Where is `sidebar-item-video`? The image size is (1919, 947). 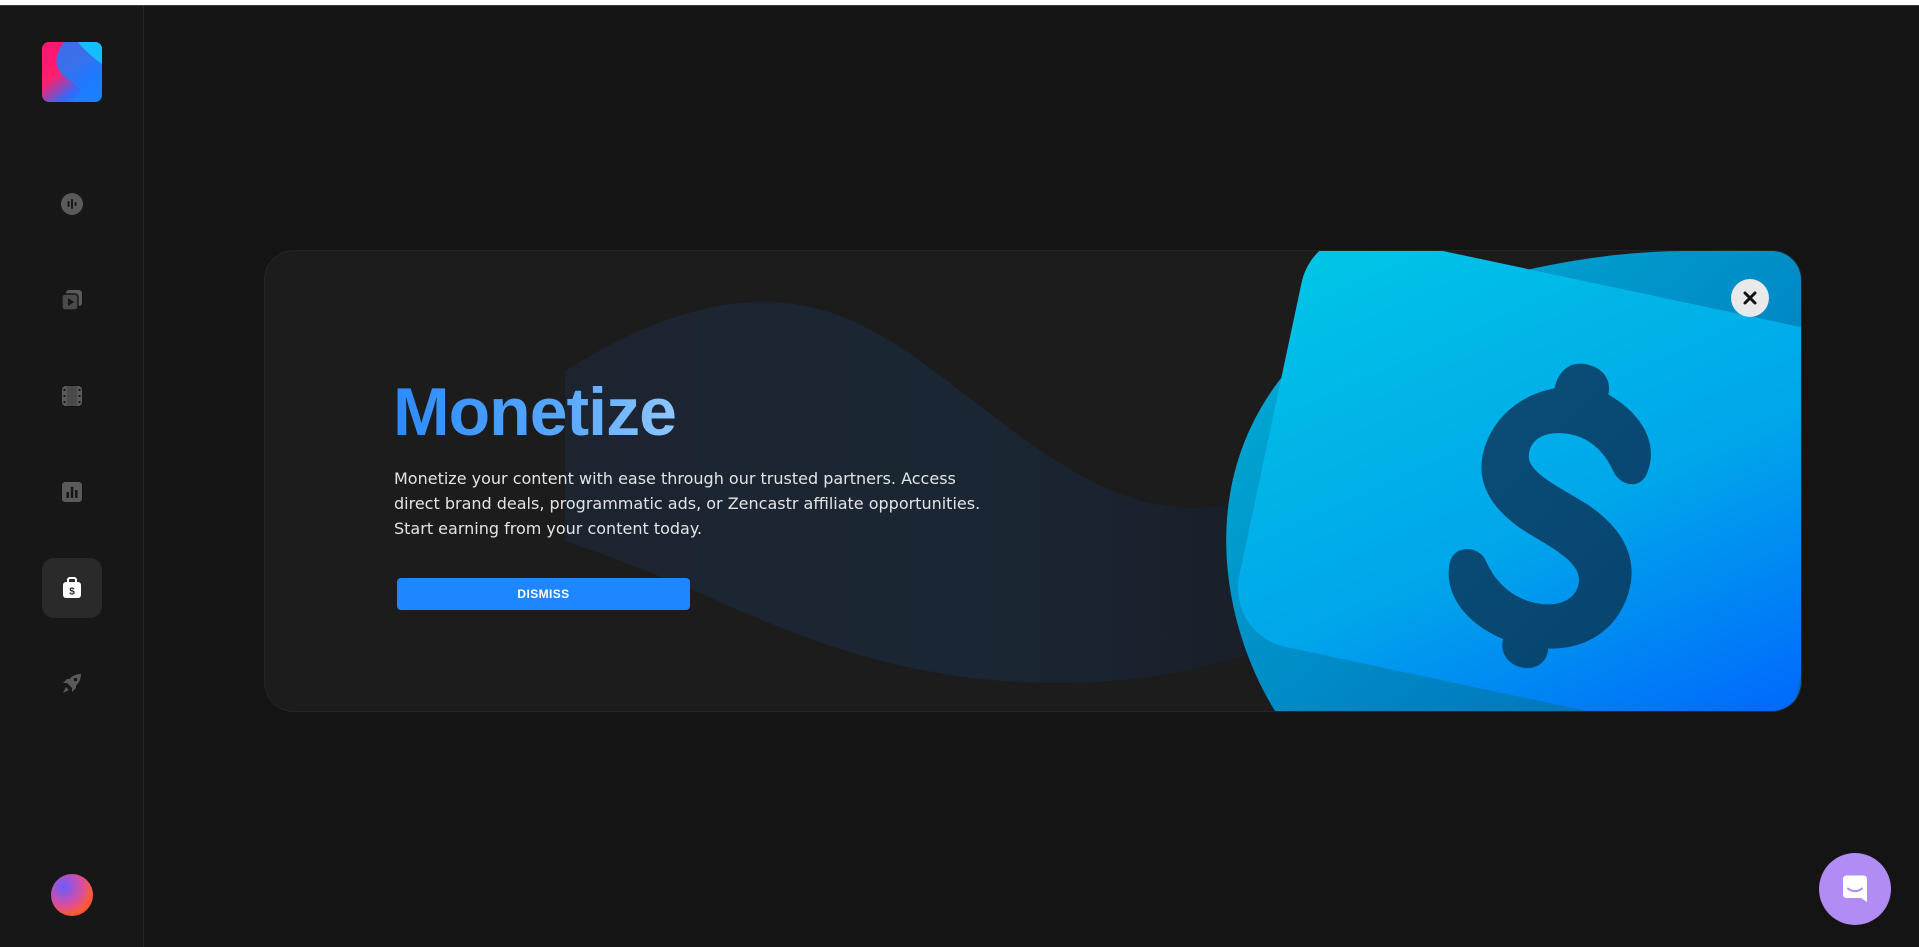
sidebar-item-video is located at coordinates (72, 396).